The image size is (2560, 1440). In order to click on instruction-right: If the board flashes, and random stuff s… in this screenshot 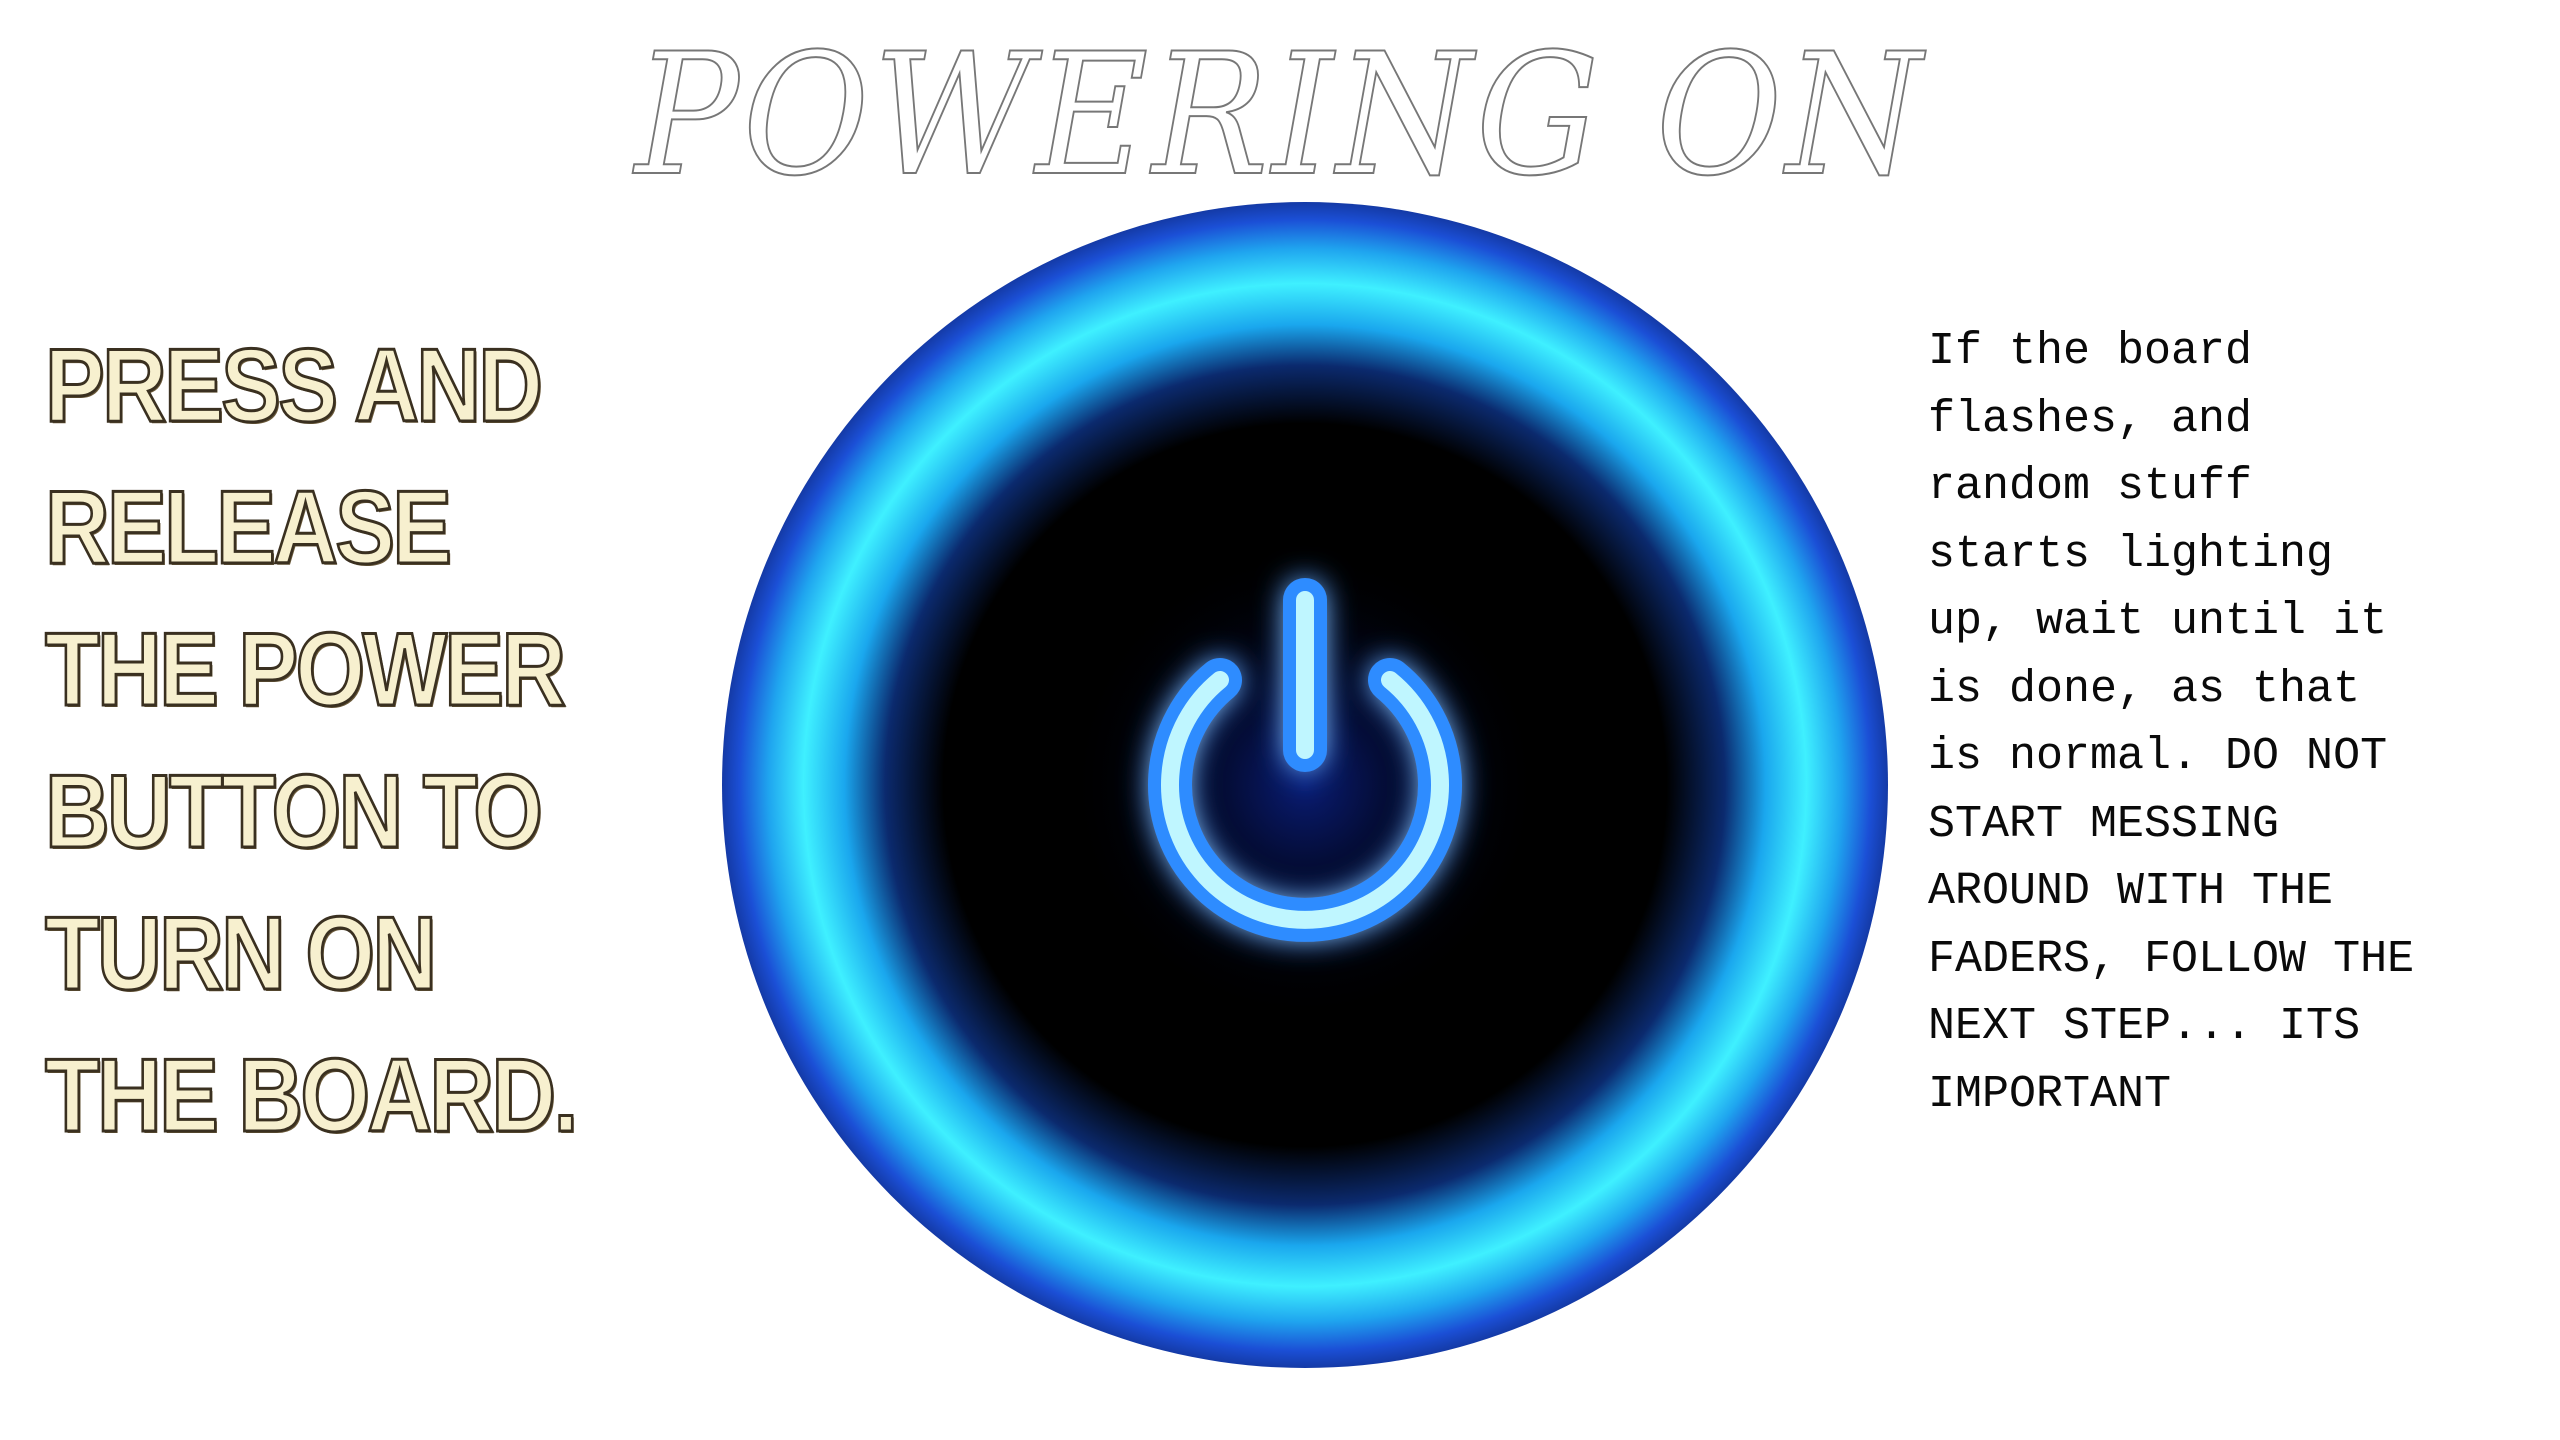, I will do `click(2171, 723)`.